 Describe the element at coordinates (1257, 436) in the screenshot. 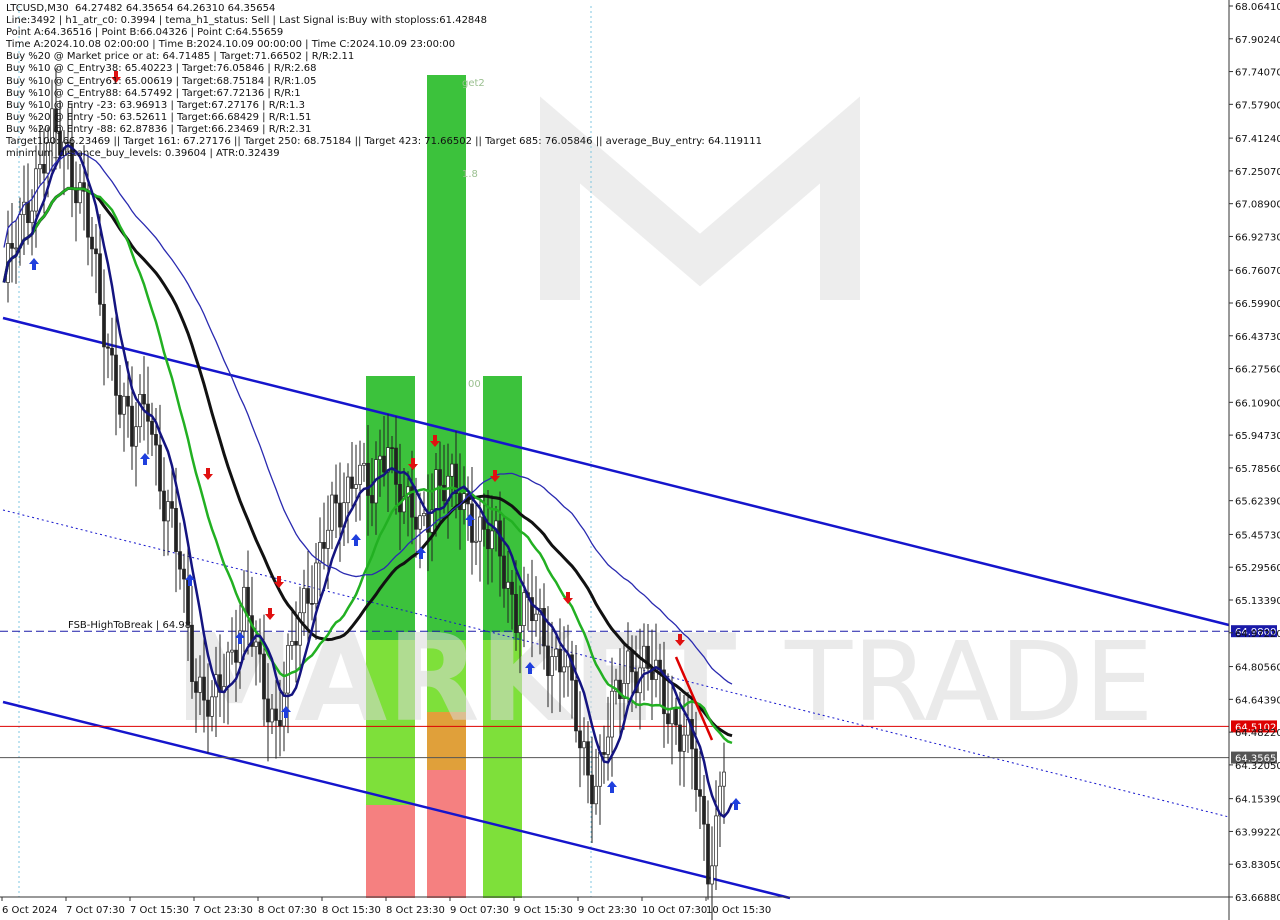

I see `price-tick-label: 65.94730` at that location.